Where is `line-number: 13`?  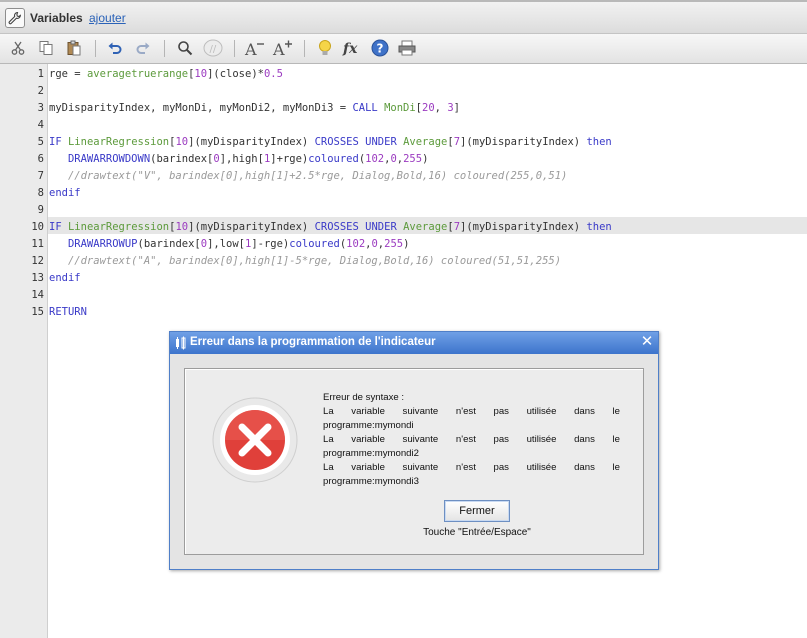
line-number: 13 is located at coordinates (37, 278).